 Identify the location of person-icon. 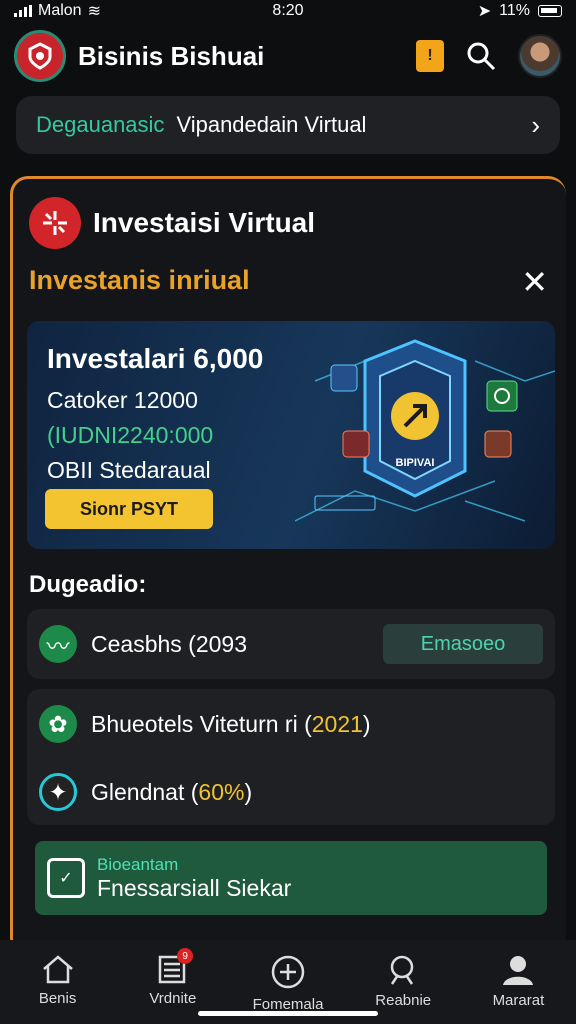
(518, 970).